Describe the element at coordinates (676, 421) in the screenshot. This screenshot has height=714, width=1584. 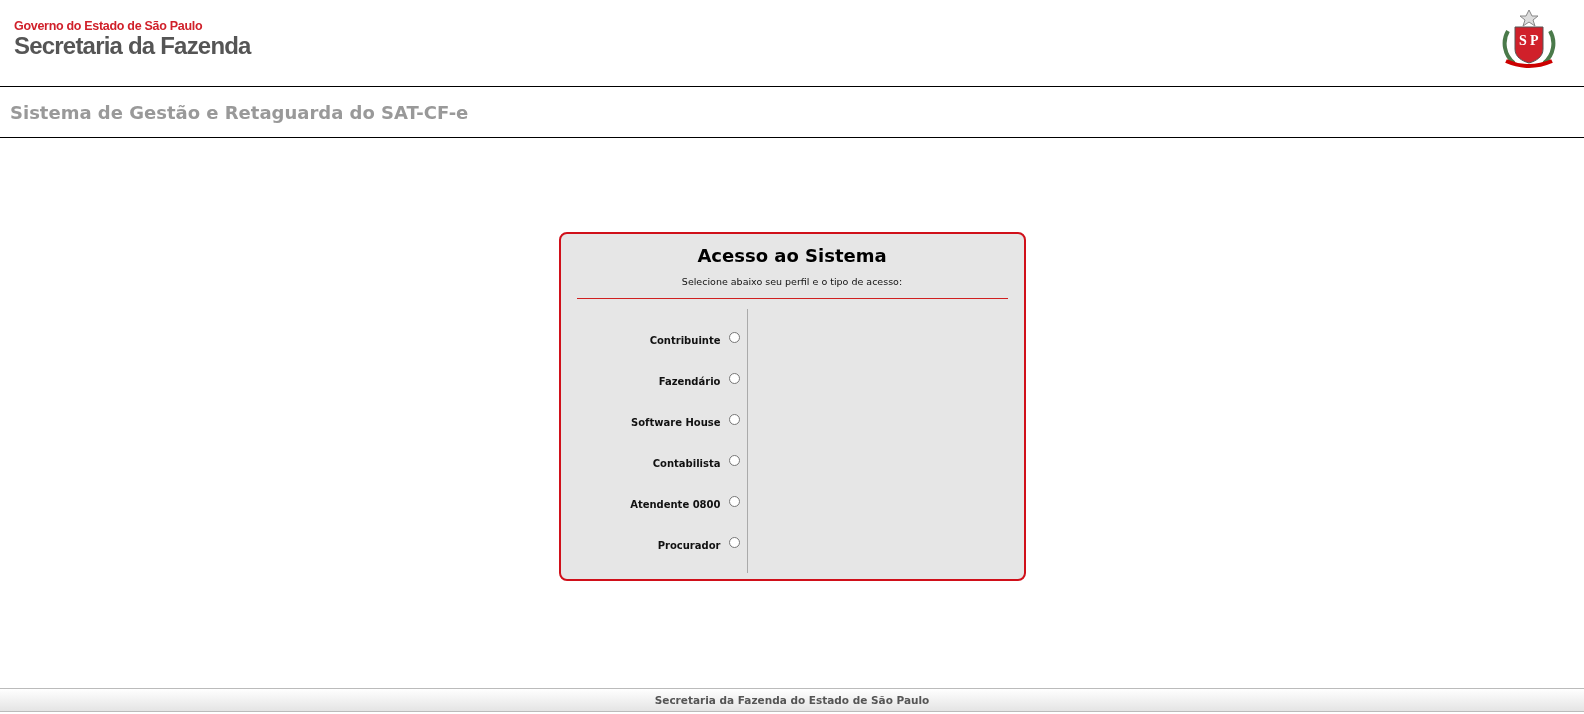
I see `profile-label: Software House` at that location.